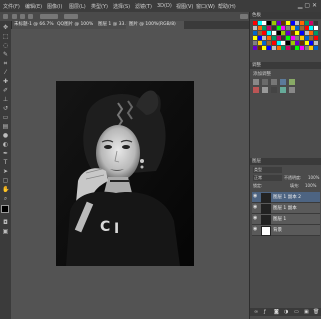 The width and height of the screenshot is (321, 319). Describe the element at coordinates (279, 219) in the screenshot. I see `layer-name: 图层 1` at that location.